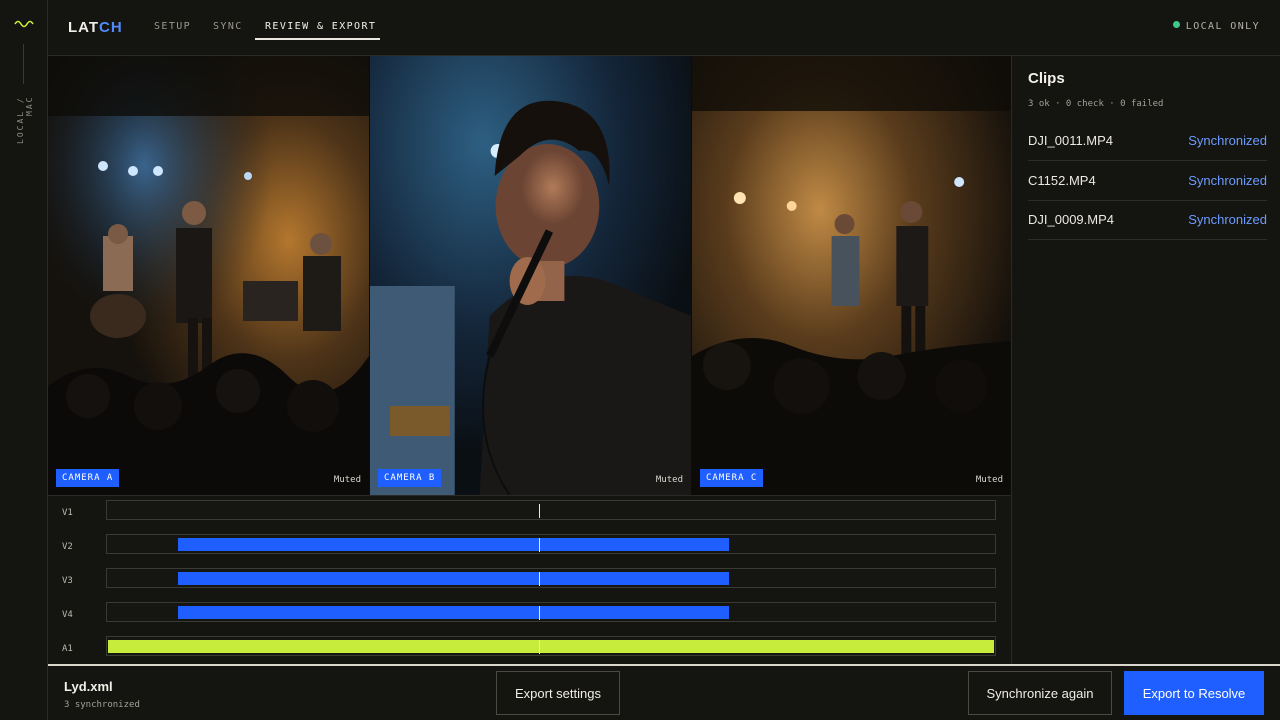 This screenshot has height=720, width=1280. I want to click on audio-clip-a1, so click(551, 646).